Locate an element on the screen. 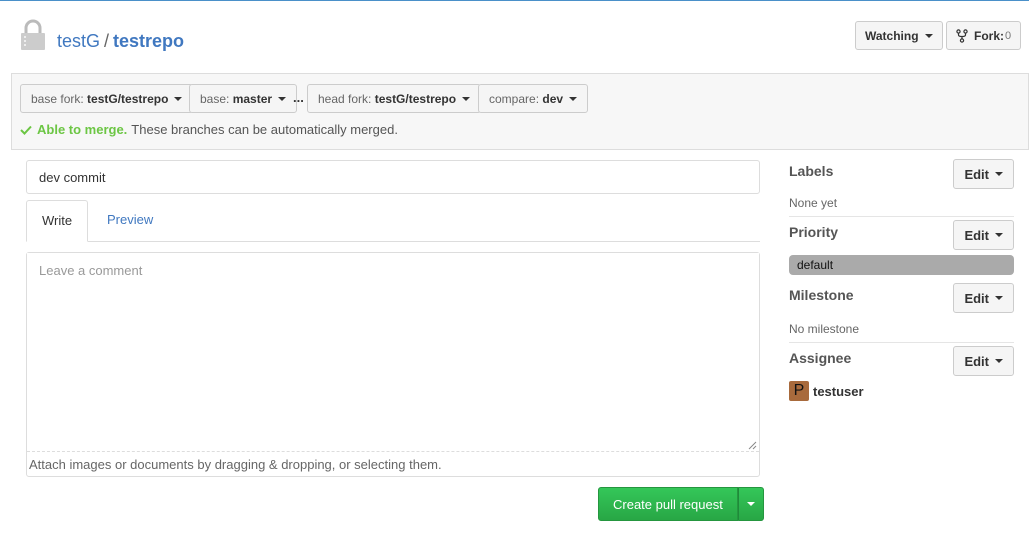 The width and height of the screenshot is (1029, 533). watch-button: Watching is located at coordinates (899, 35).